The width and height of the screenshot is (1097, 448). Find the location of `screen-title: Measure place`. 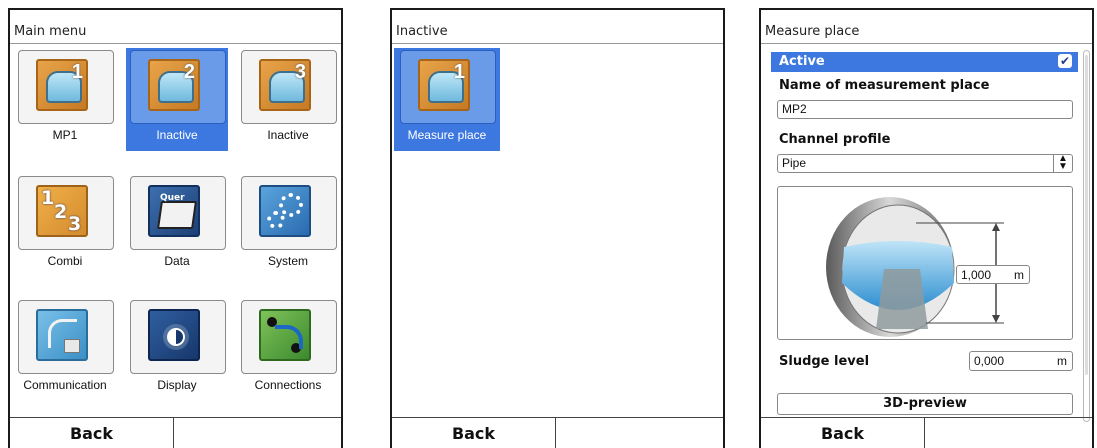

screen-title: Measure place is located at coordinates (812, 31).